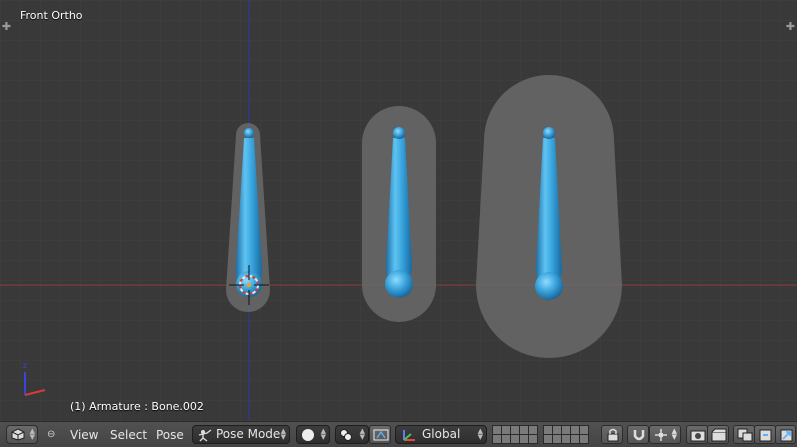 This screenshot has width=797, height=447. I want to click on render-still-button, so click(697, 434).